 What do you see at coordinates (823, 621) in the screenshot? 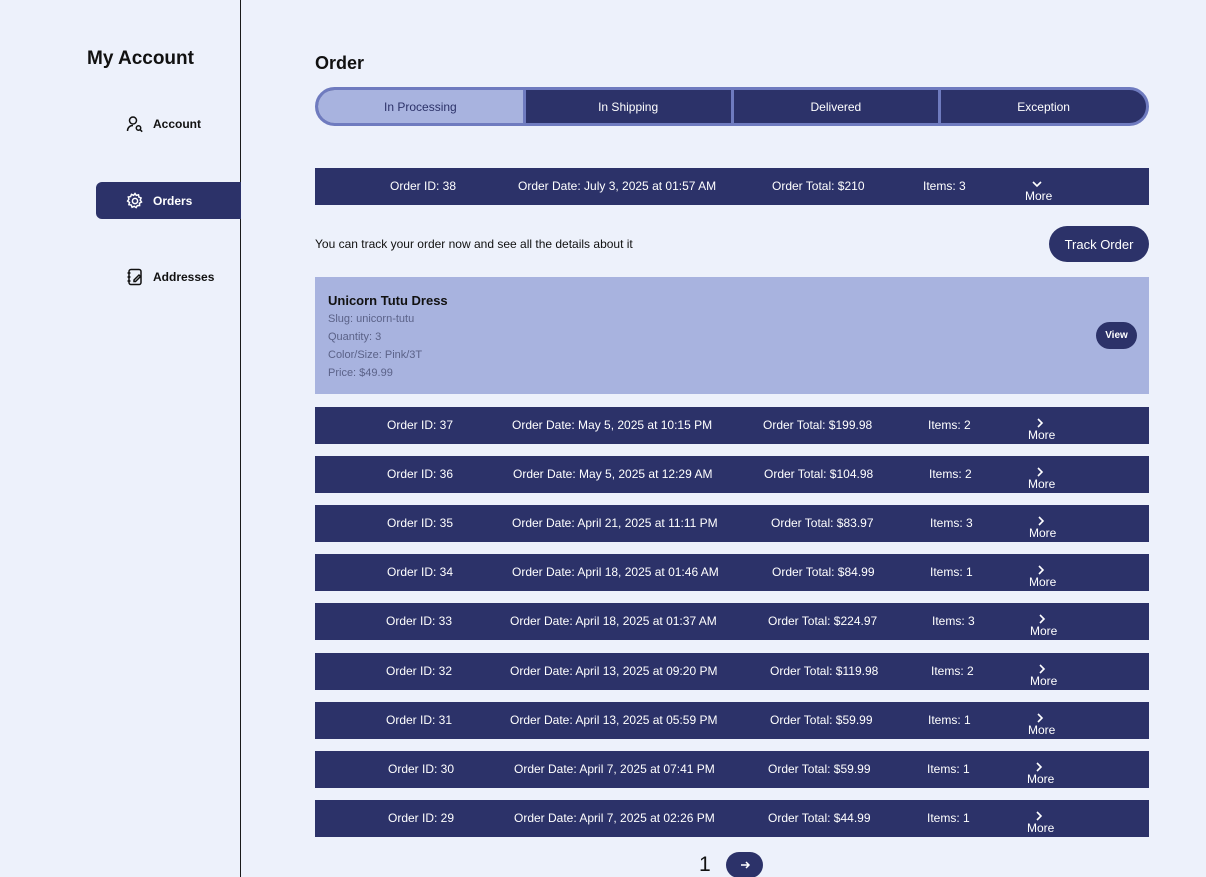
I see `order-total: Order Total: $224.97` at bounding box center [823, 621].